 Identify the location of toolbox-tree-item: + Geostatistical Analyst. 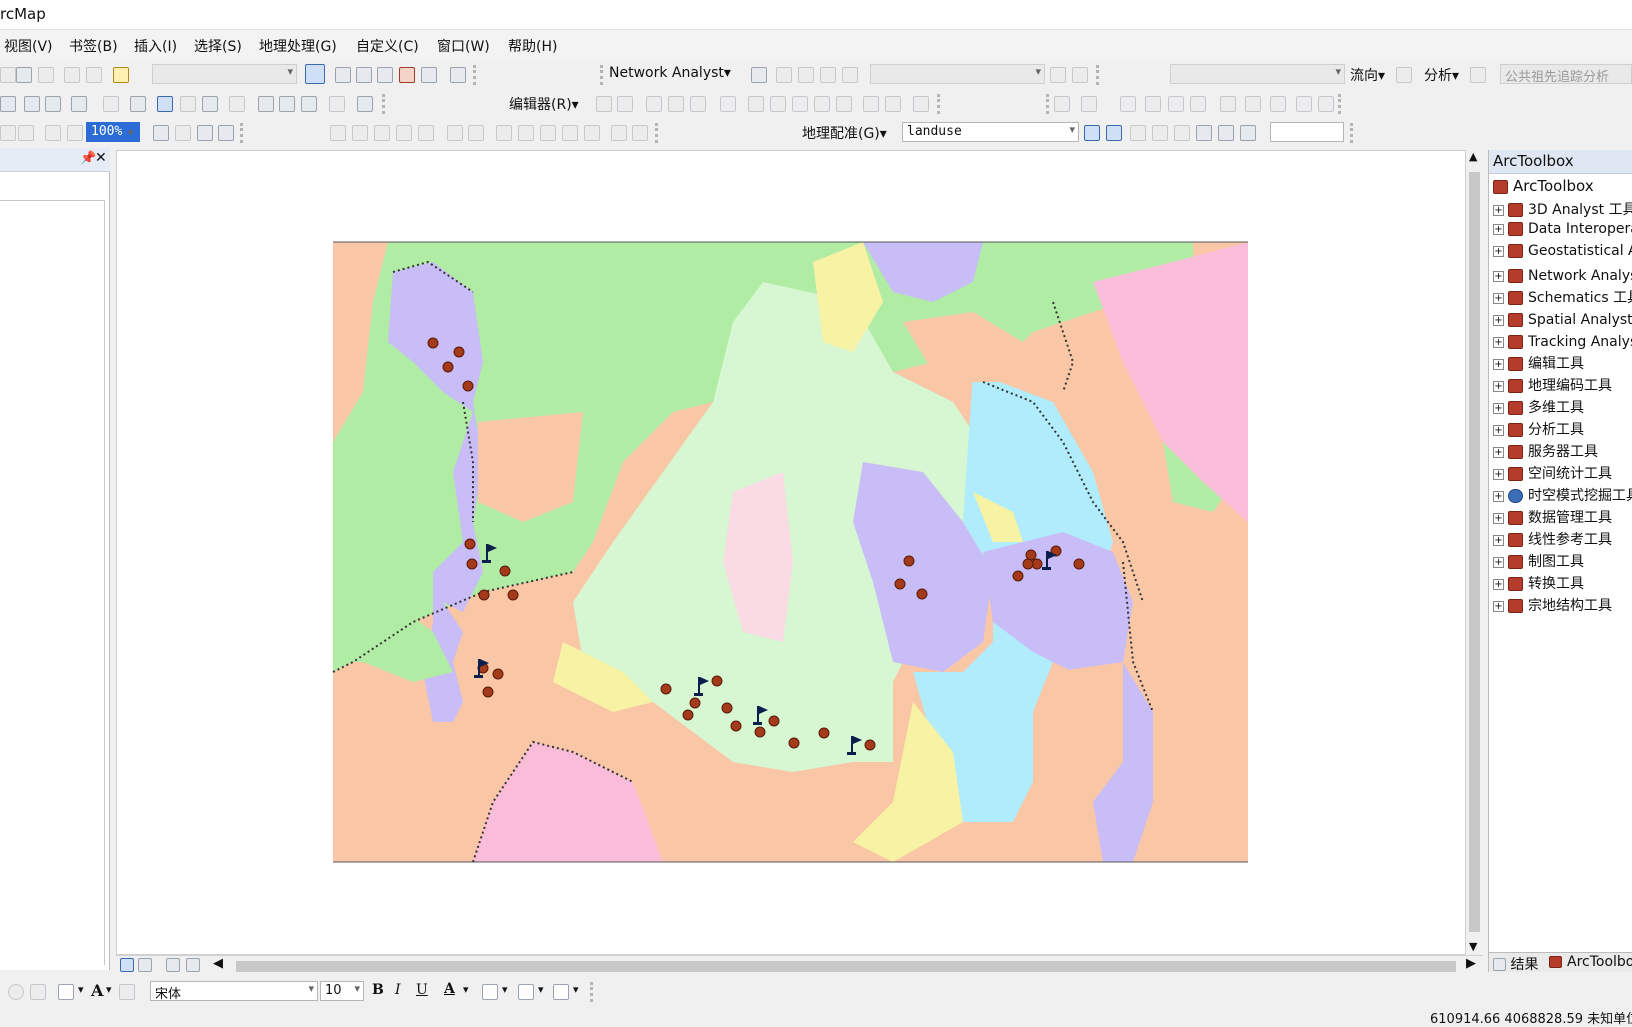
(1562, 254).